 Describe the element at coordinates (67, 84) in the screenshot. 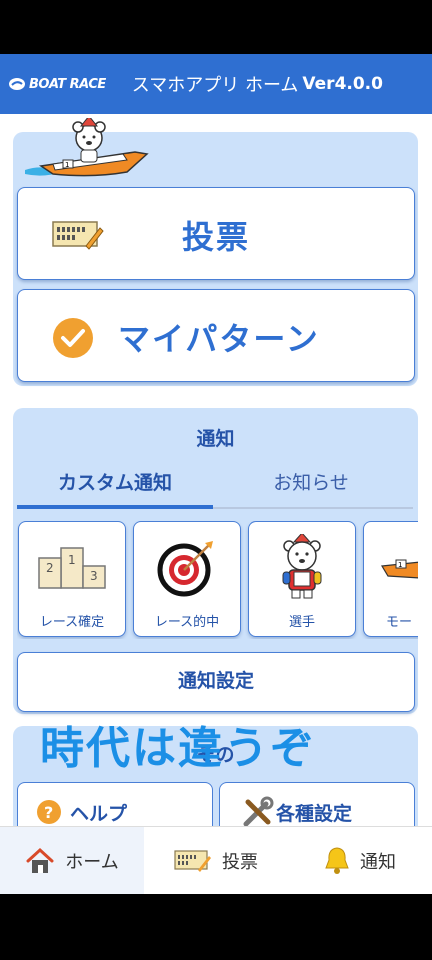

I see `logo-text: BOAT RACE` at that location.